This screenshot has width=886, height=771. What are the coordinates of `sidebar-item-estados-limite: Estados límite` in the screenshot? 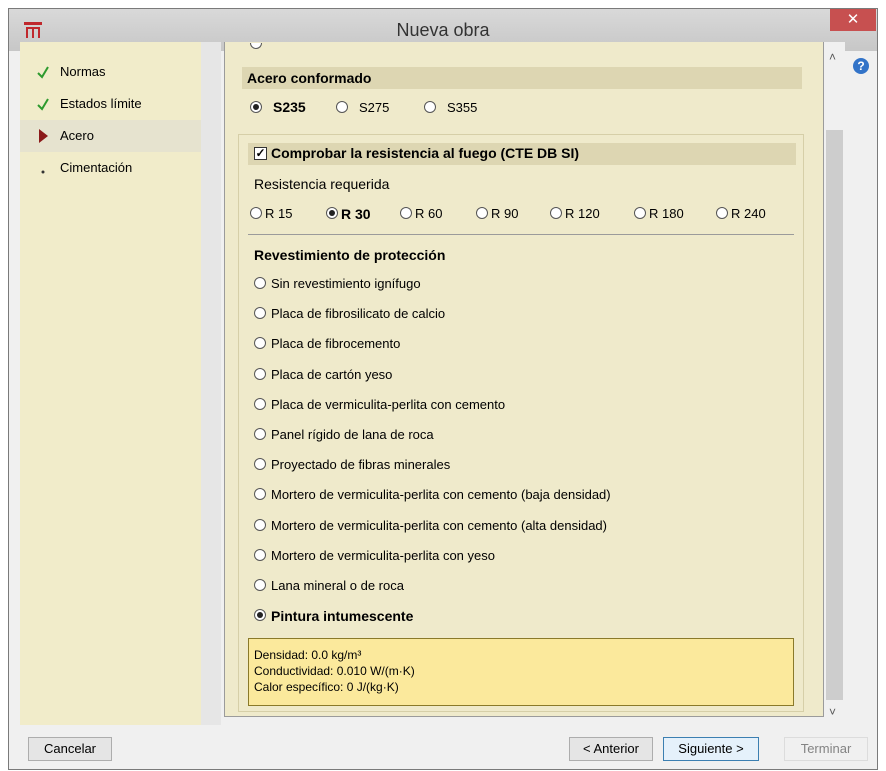 It's located at (110, 104).